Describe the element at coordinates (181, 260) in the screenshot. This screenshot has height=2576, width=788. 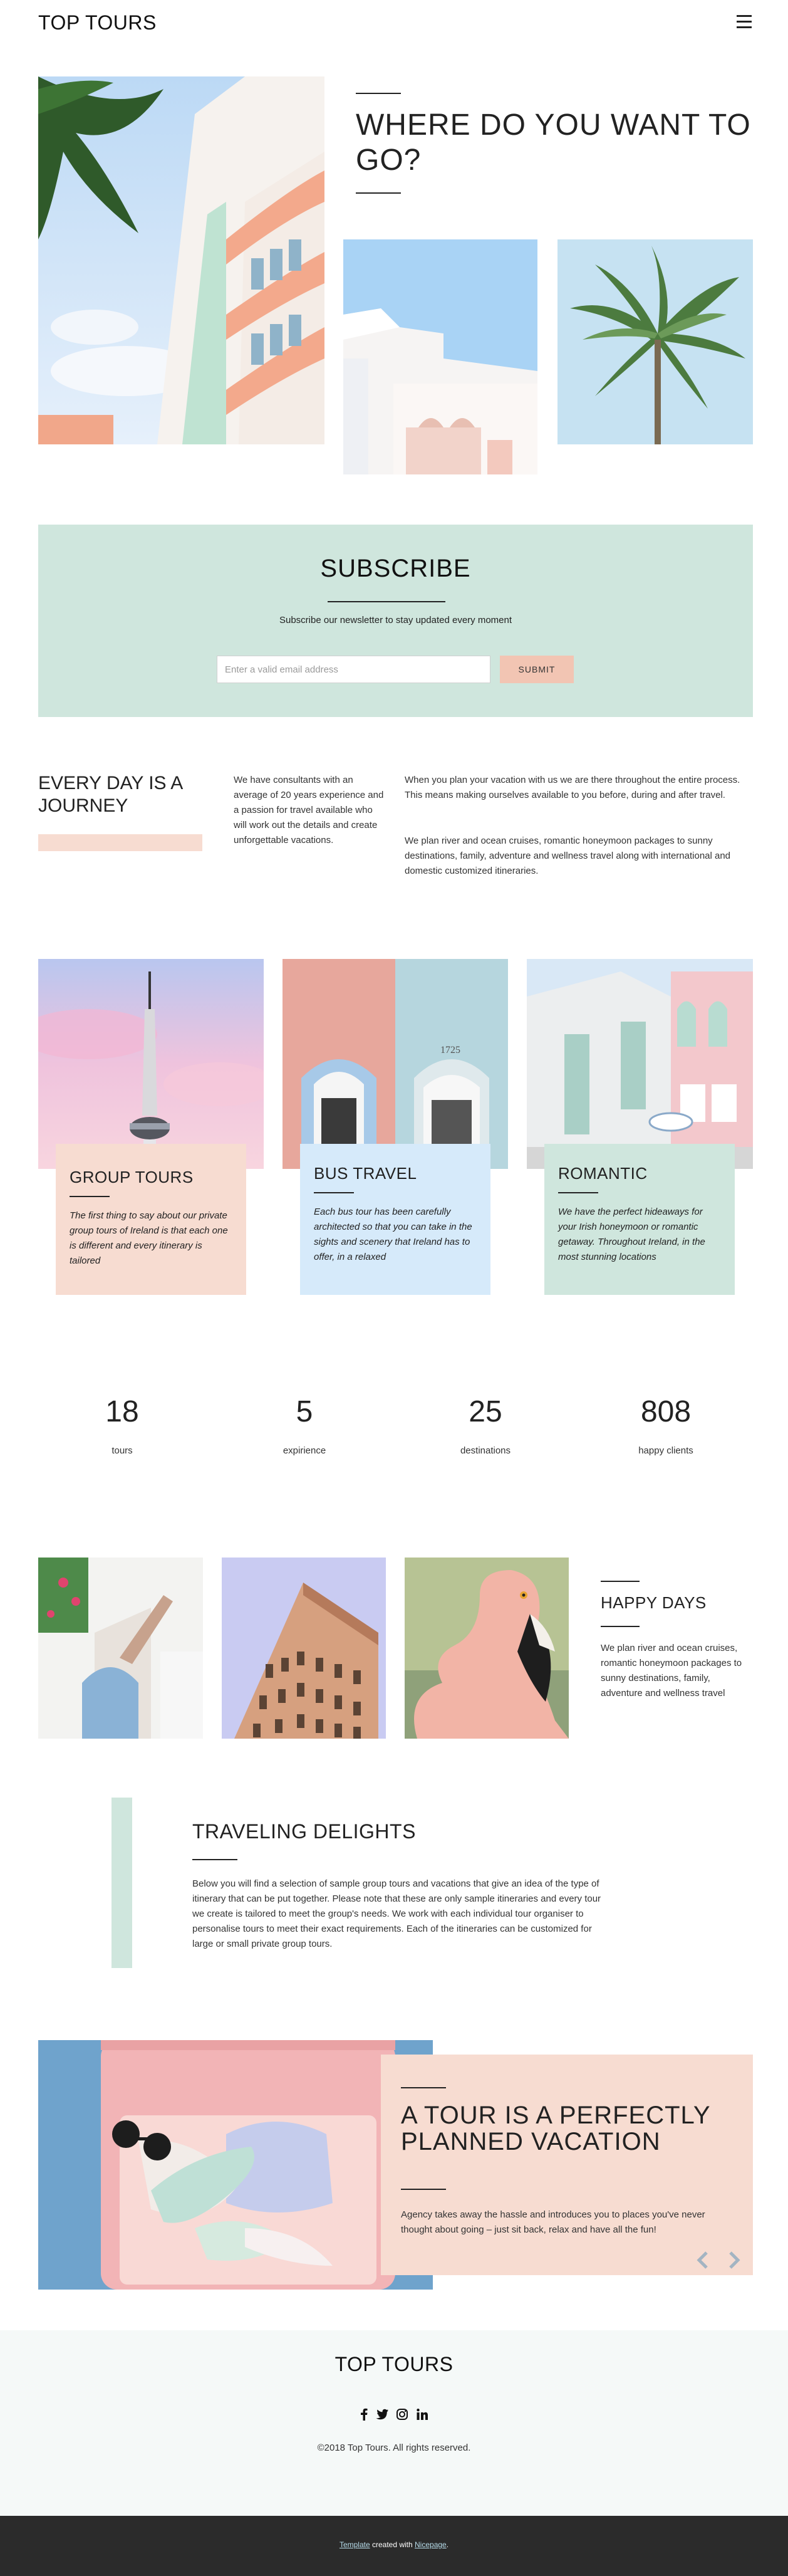
I see `hero-building-photo` at that location.